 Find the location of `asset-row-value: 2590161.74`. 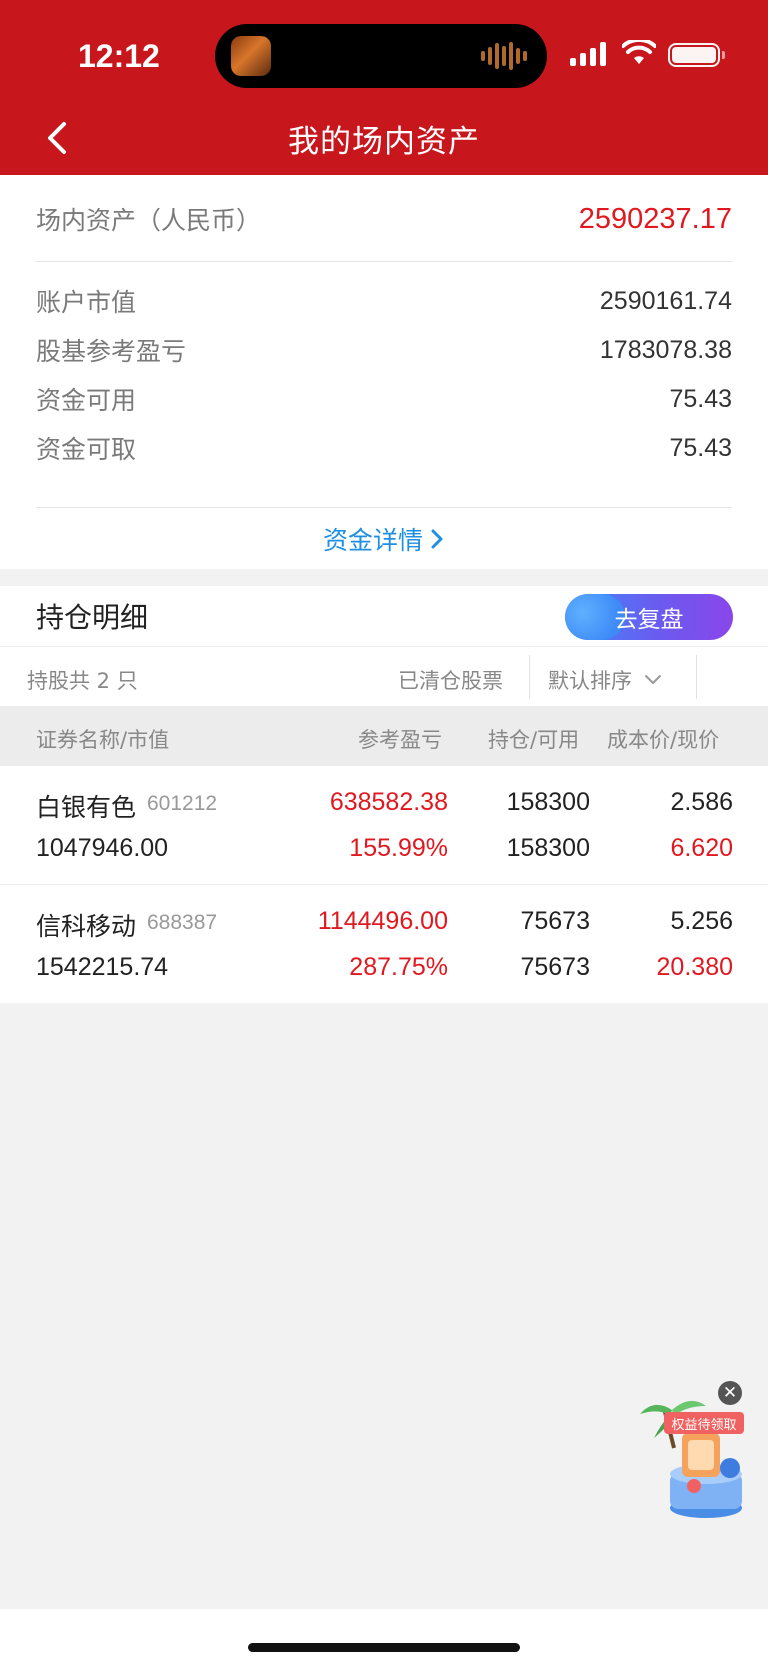

asset-row-value: 2590161.74 is located at coordinates (665, 300).